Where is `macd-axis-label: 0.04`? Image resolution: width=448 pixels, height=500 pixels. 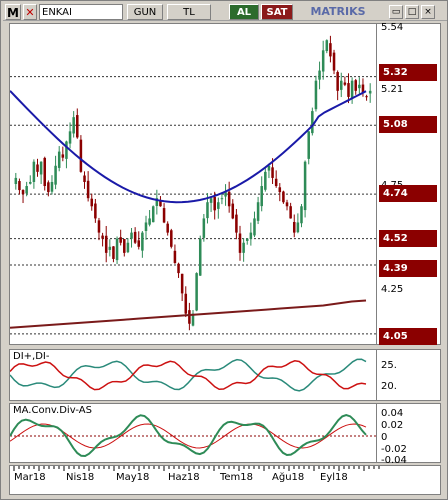
macd-axis-label: 0.04 is located at coordinates (392, 413).